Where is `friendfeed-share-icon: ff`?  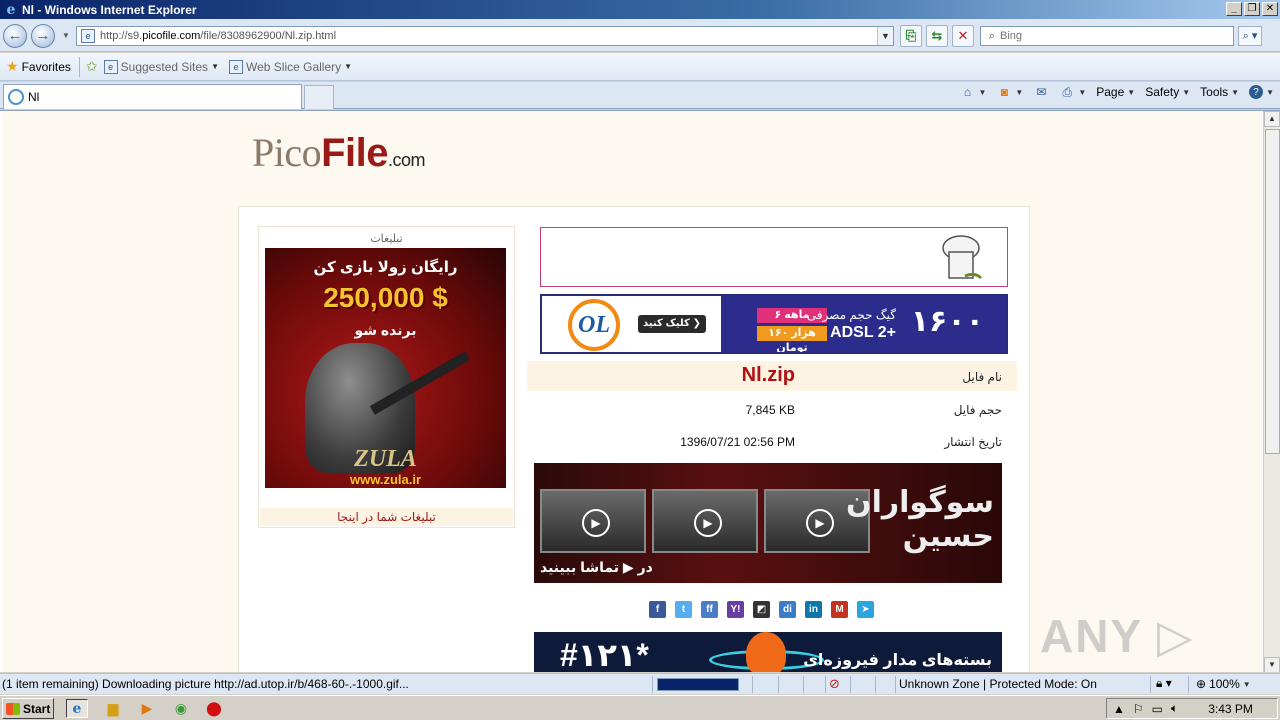
friendfeed-share-icon: ff is located at coordinates (709, 609).